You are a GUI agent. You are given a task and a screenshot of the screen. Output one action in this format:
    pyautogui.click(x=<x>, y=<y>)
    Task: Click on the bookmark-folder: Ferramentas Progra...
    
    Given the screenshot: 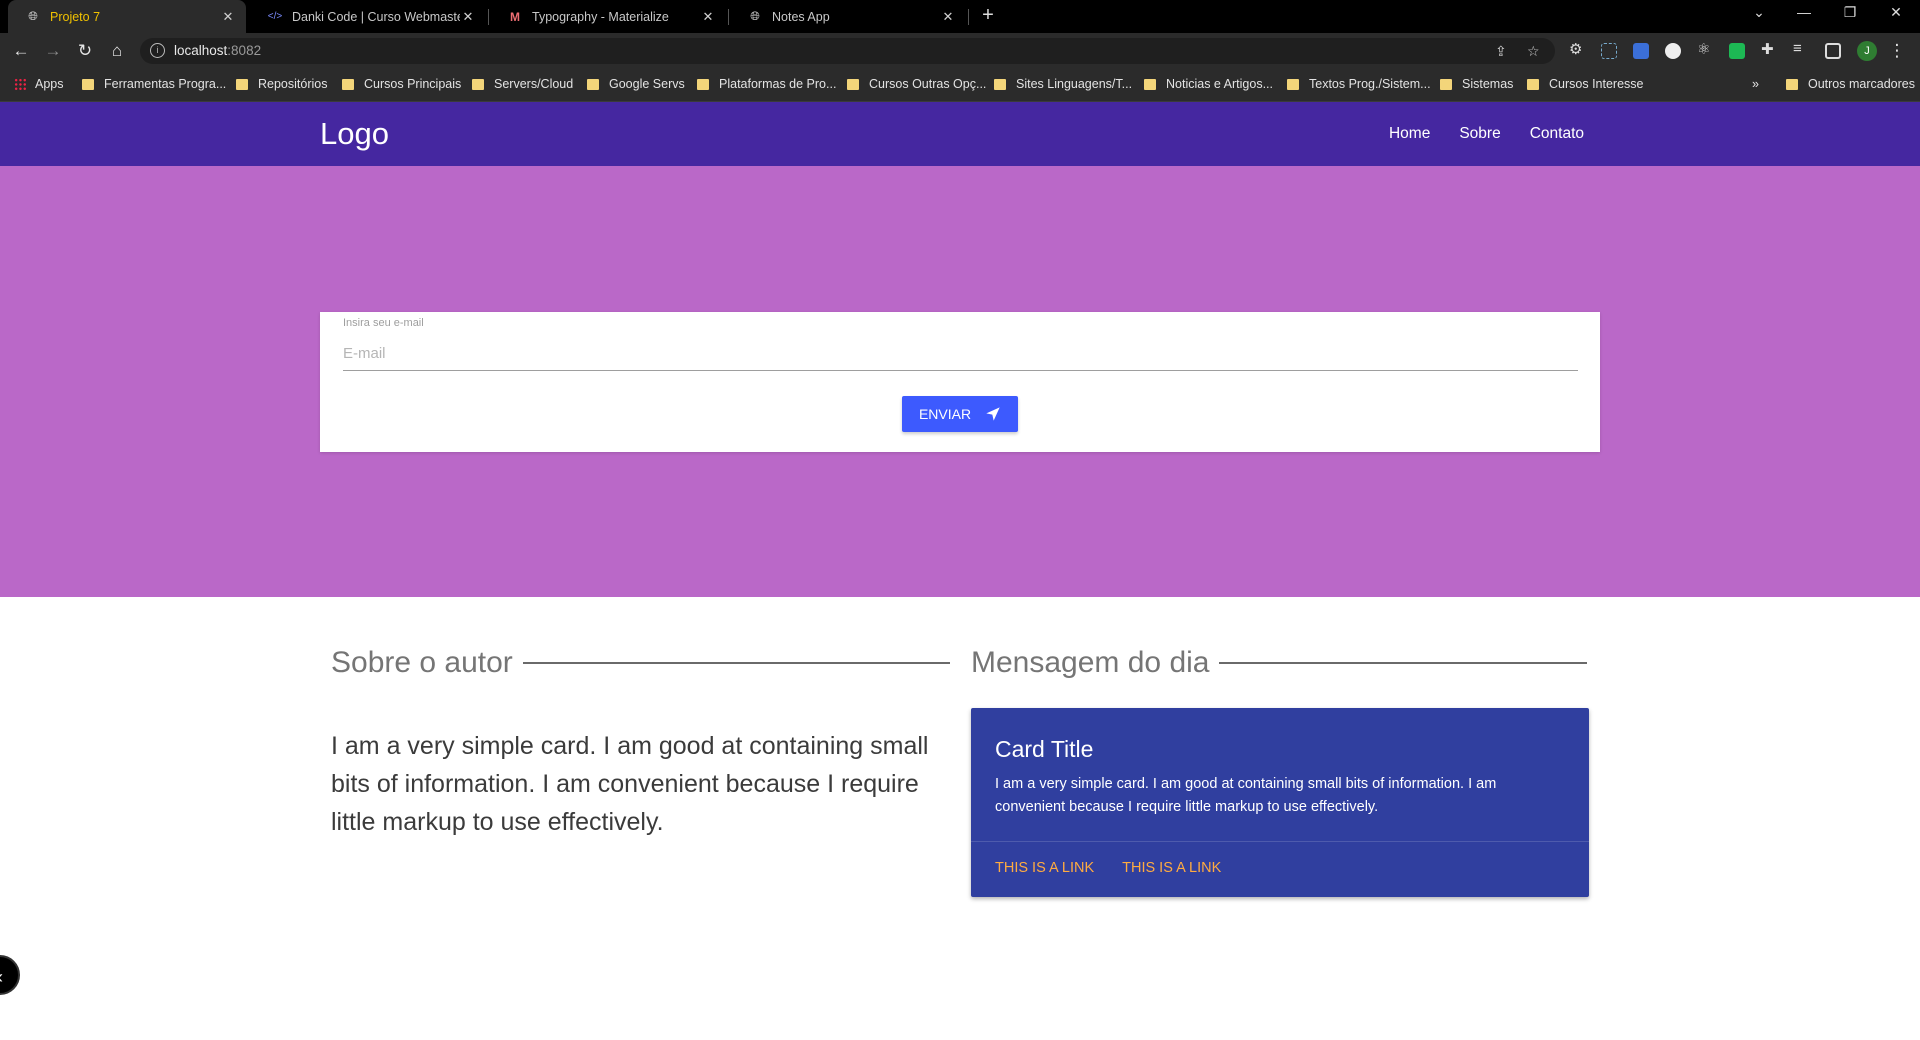 What is the action you would take?
    pyautogui.click(x=154, y=84)
    